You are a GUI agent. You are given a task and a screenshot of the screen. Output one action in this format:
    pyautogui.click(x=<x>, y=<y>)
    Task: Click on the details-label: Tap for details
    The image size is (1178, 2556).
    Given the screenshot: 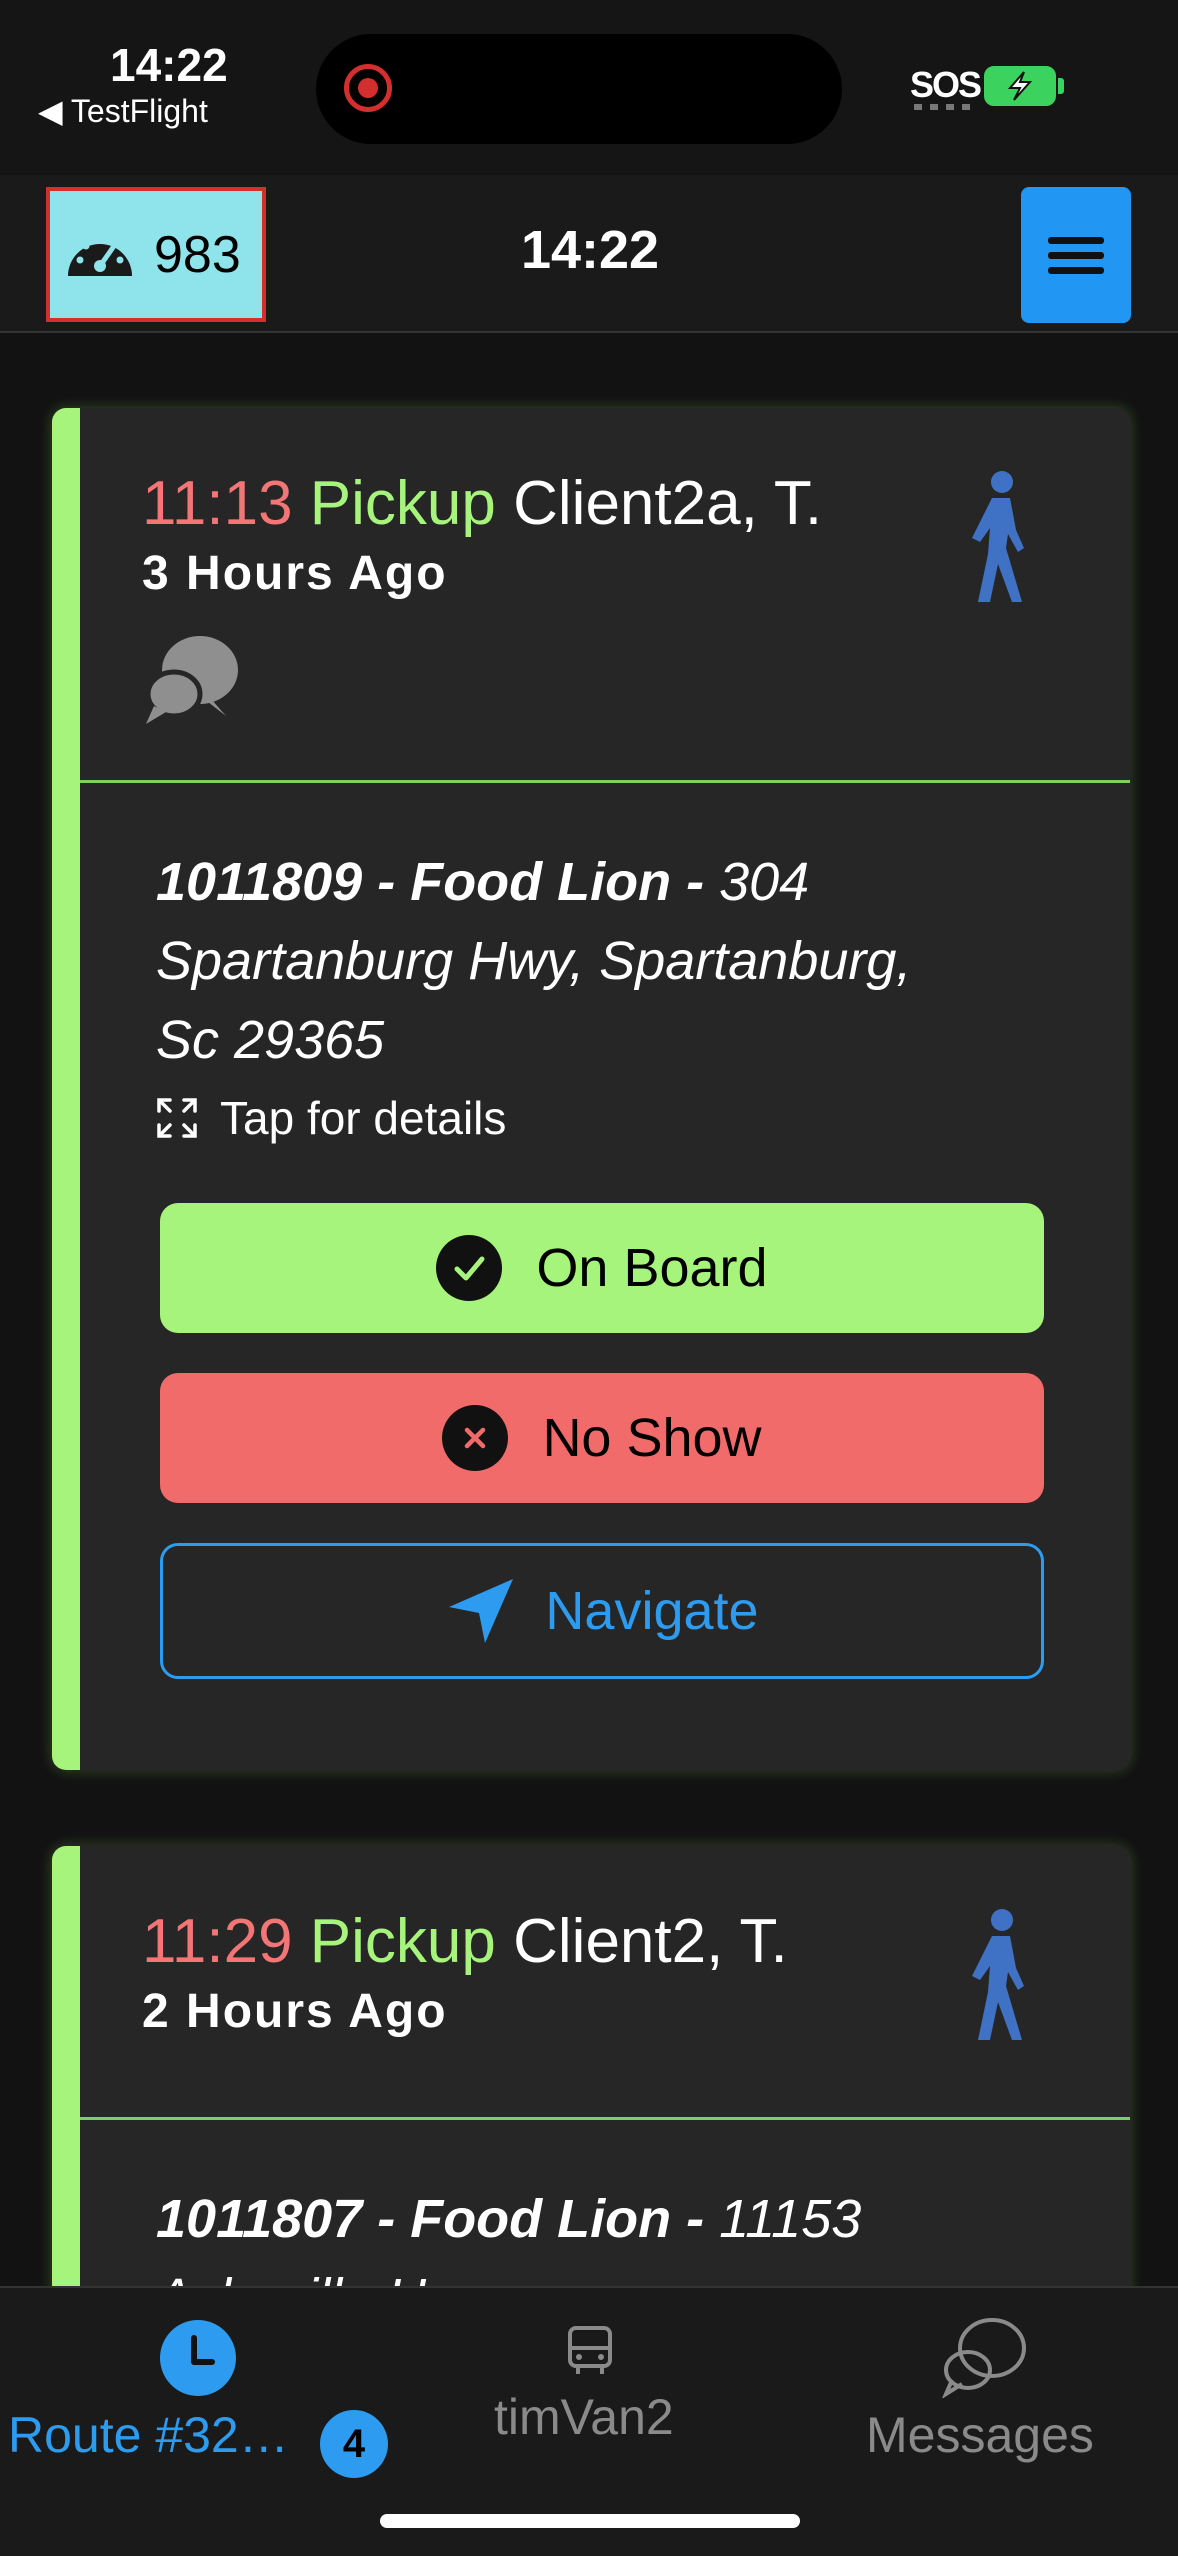 What is the action you would take?
    pyautogui.click(x=363, y=1118)
    